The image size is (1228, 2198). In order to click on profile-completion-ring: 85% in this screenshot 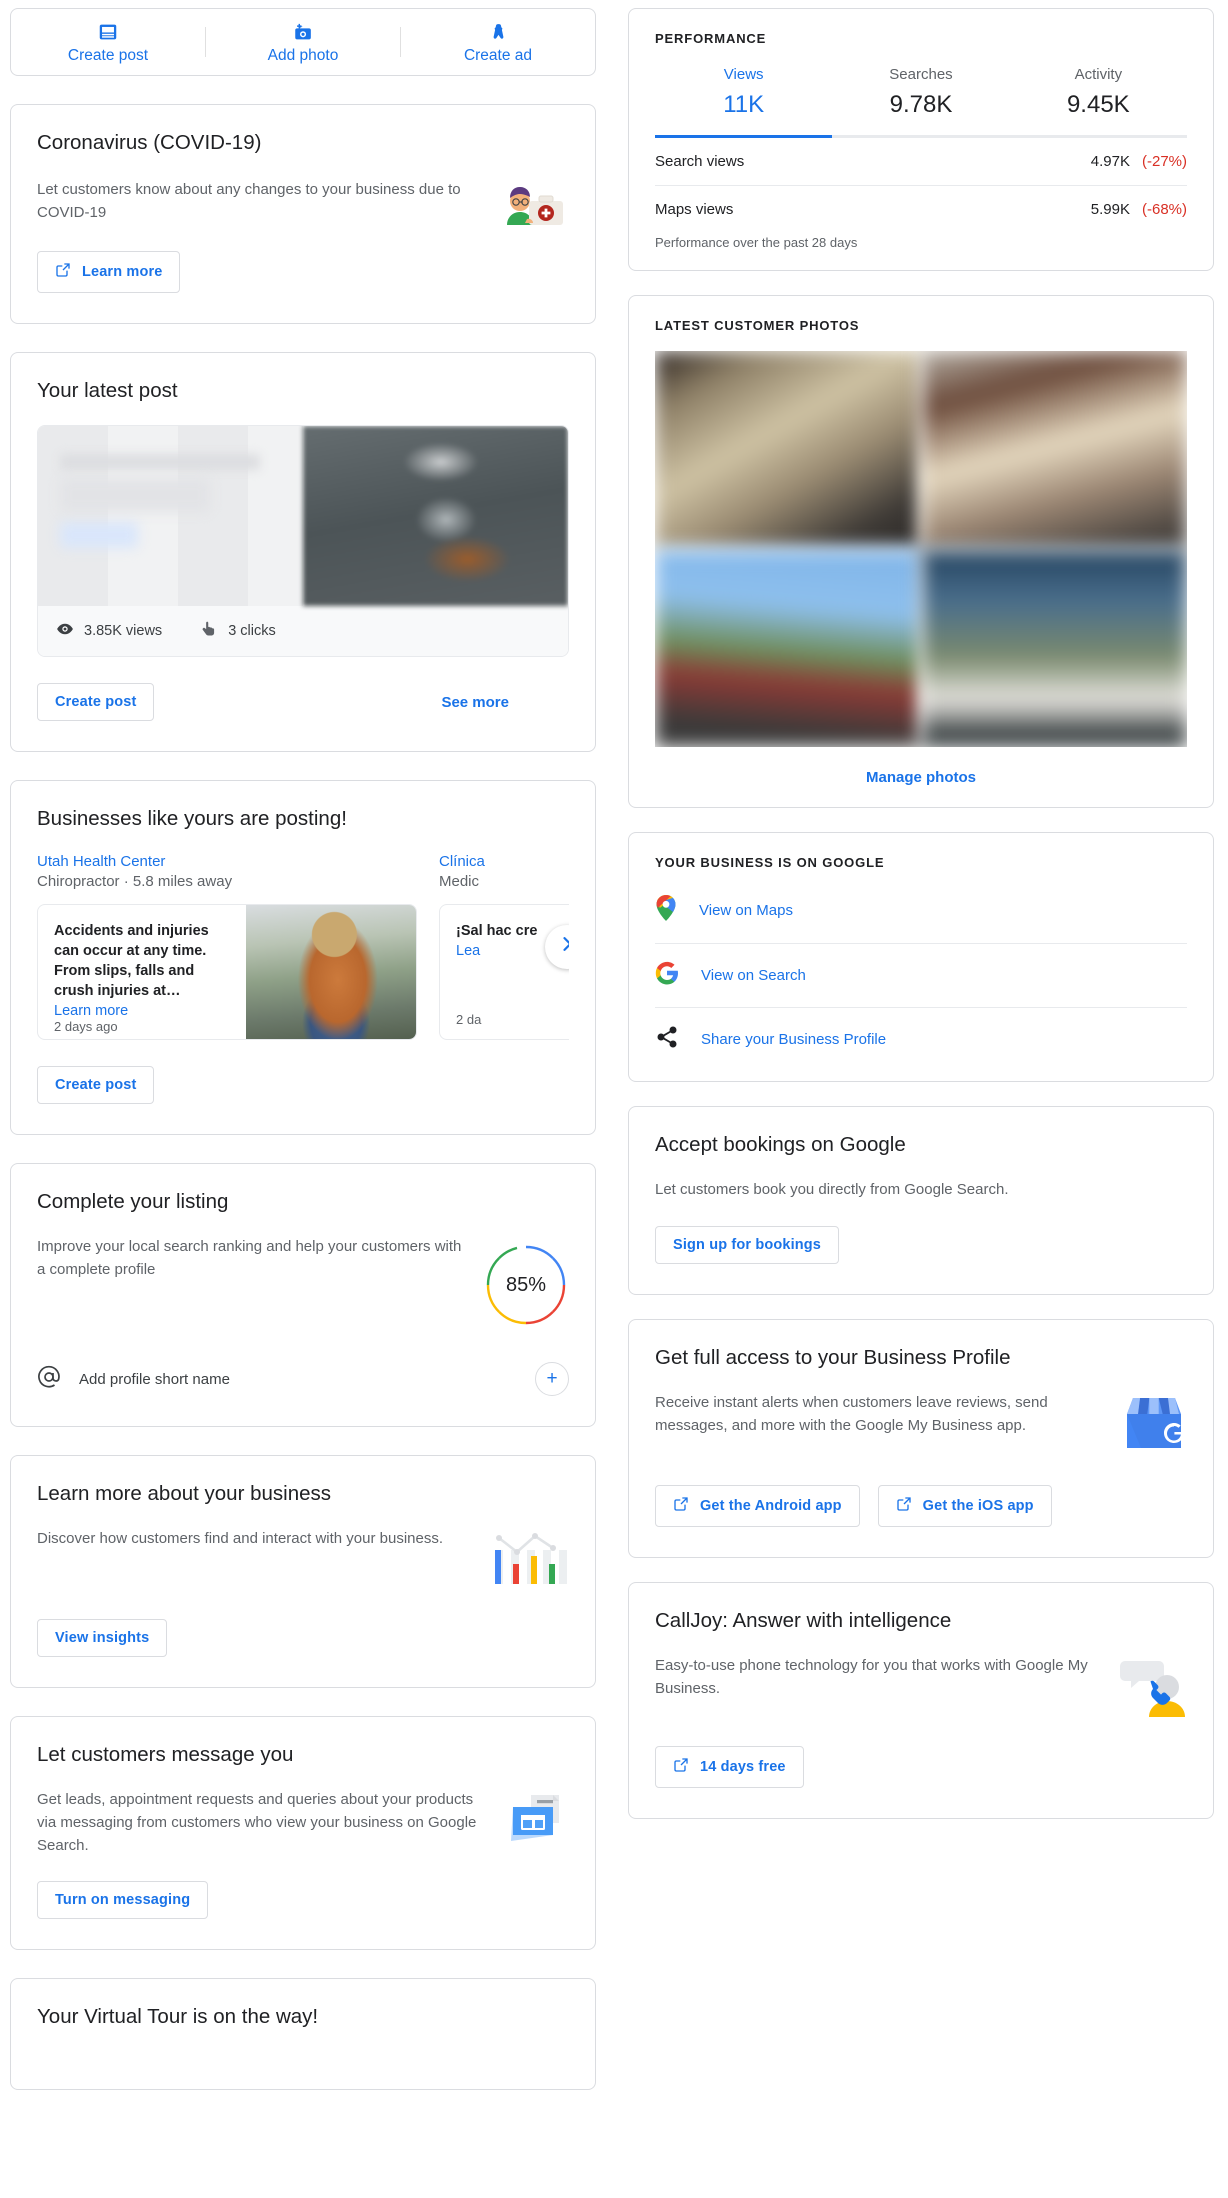, I will do `click(526, 1285)`.